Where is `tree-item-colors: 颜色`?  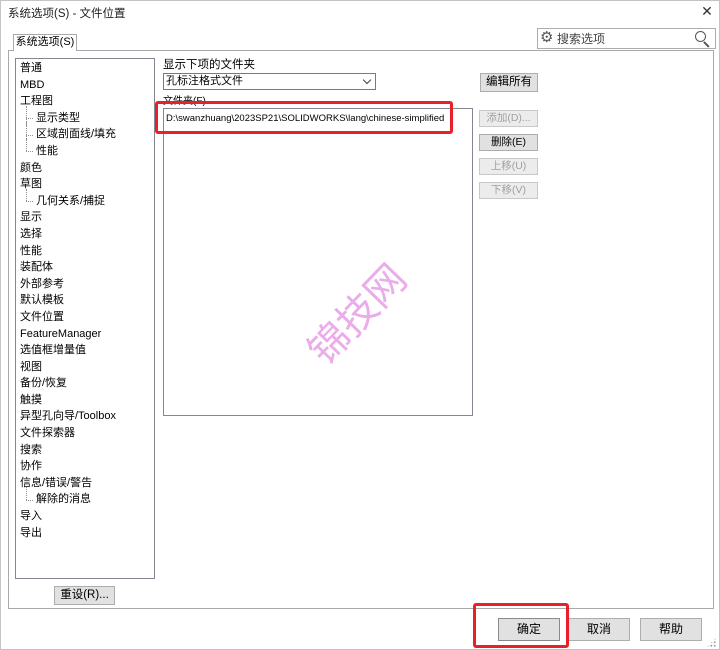 tree-item-colors: 颜色 is located at coordinates (85, 168).